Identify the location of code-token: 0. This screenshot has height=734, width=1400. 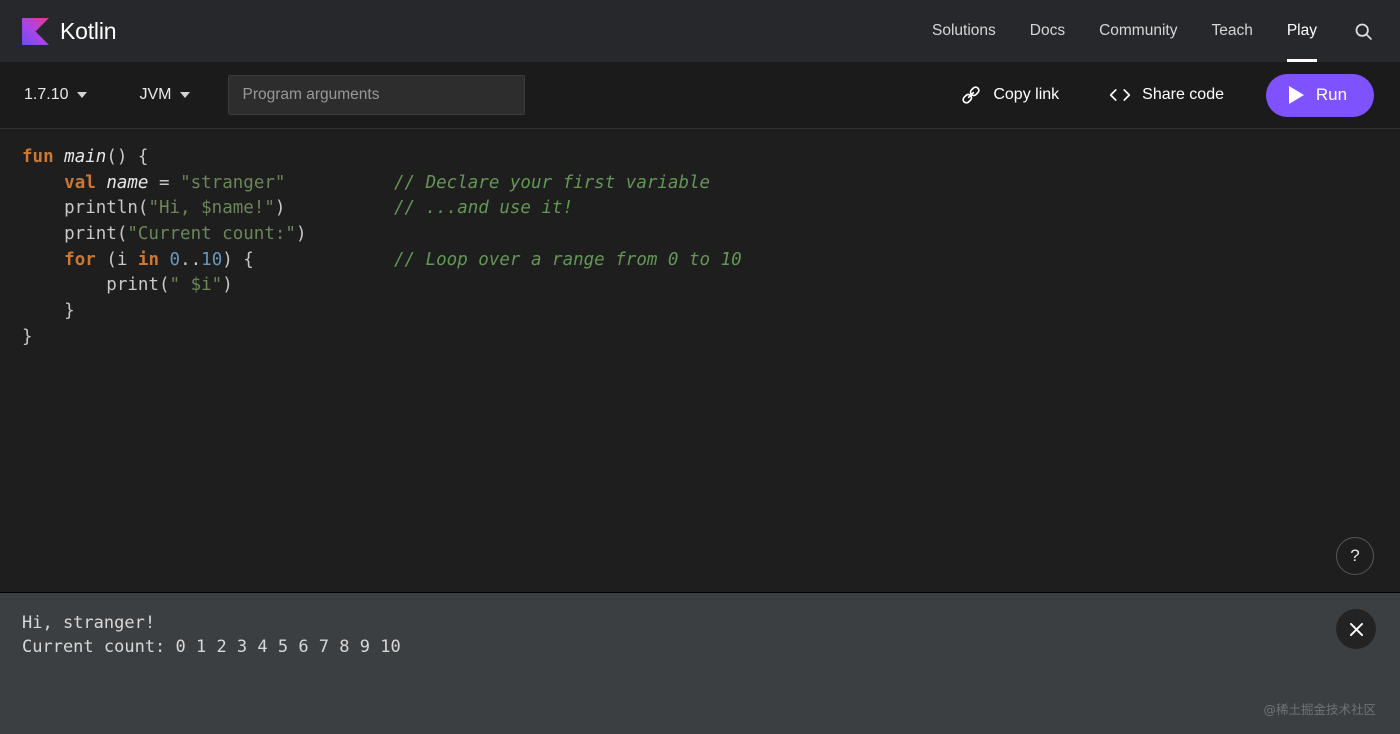
(175, 259).